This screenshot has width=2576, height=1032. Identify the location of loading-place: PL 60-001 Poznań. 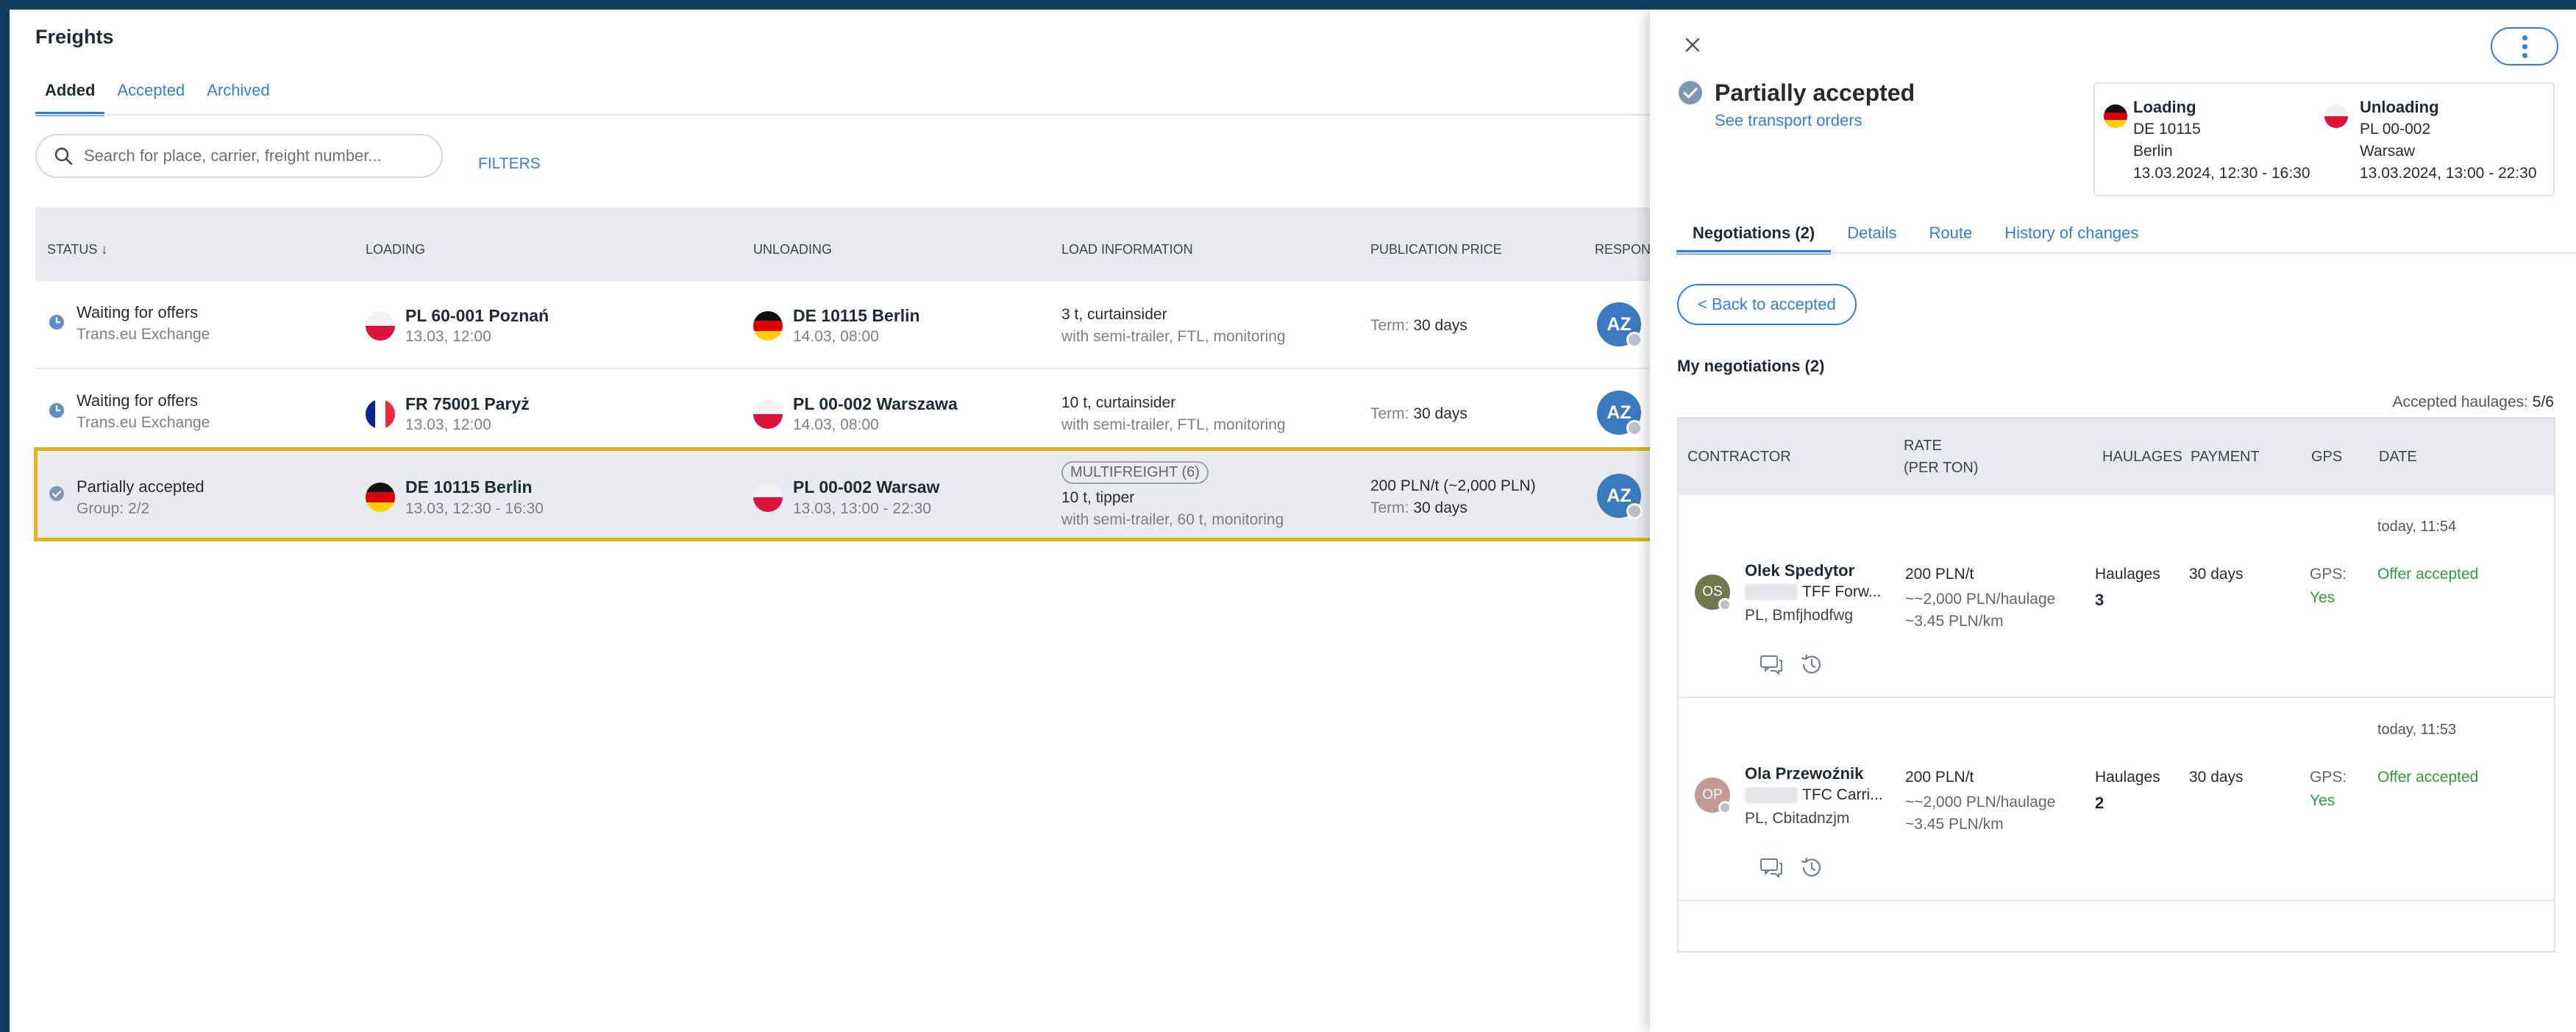
(477, 315).